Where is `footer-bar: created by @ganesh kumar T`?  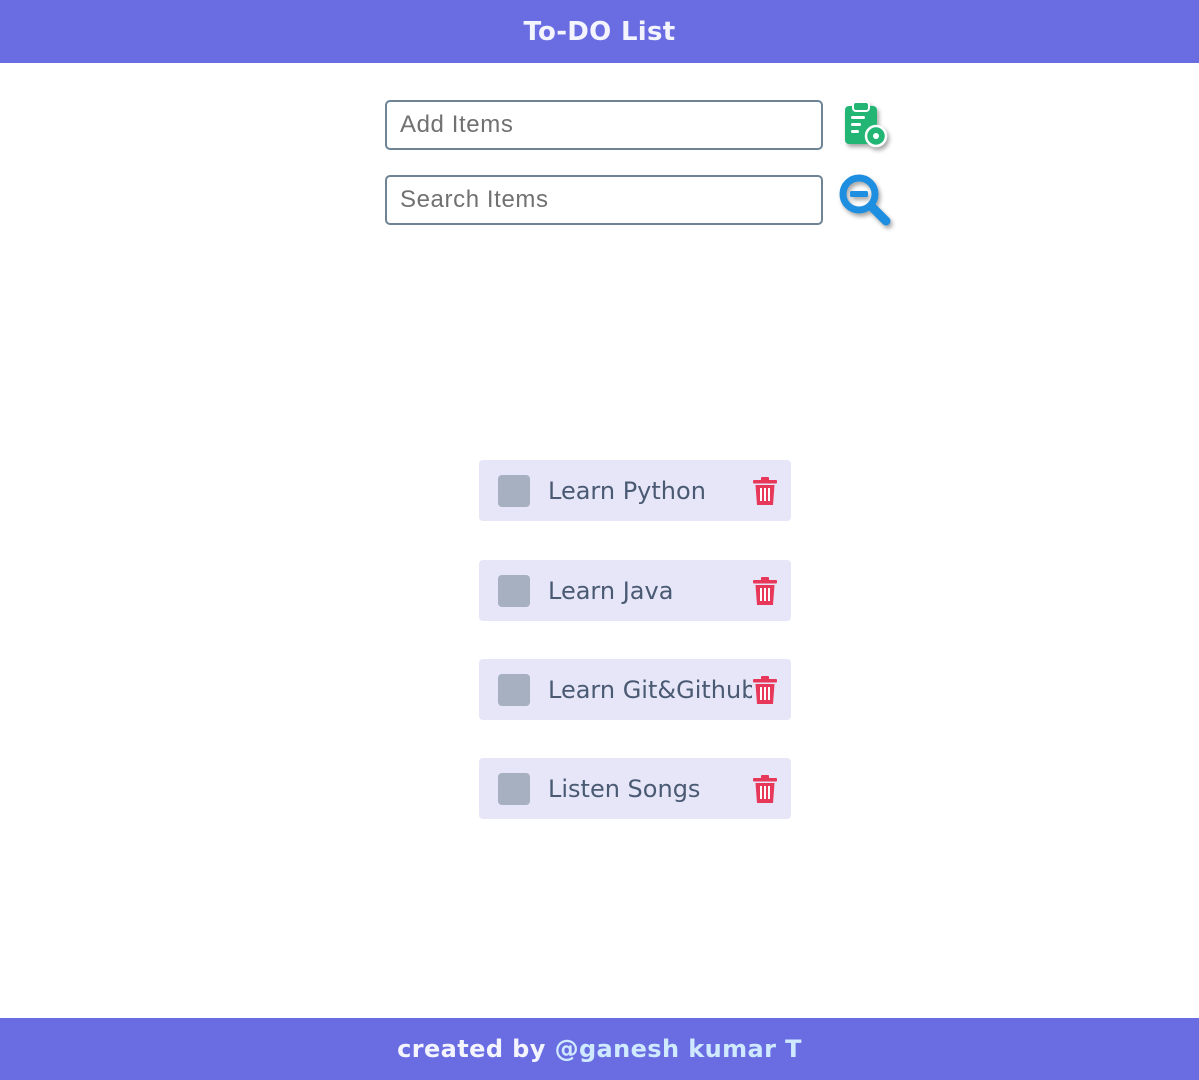
footer-bar: created by @ganesh kumar T is located at coordinates (599, 1049).